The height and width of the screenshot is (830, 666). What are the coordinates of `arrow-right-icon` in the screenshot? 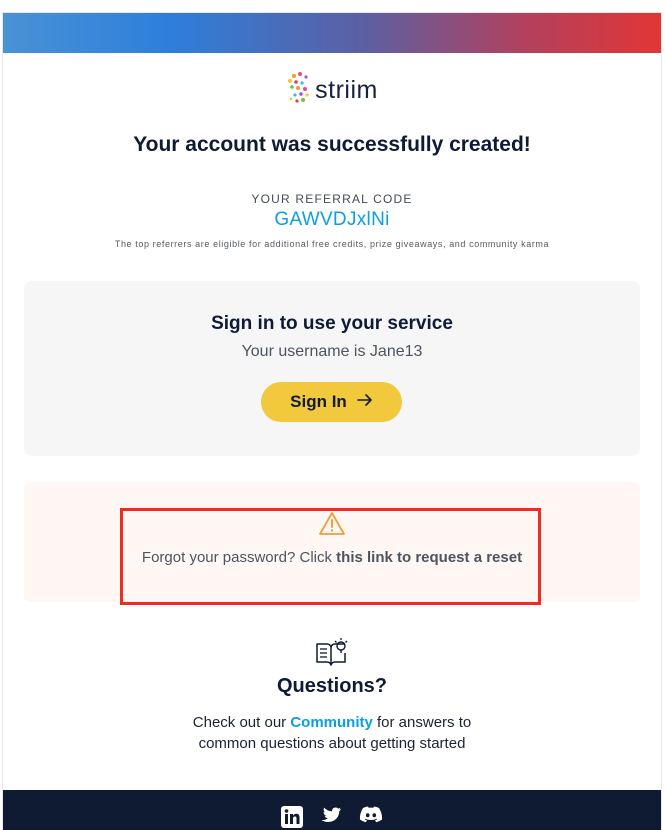 It's located at (365, 402).